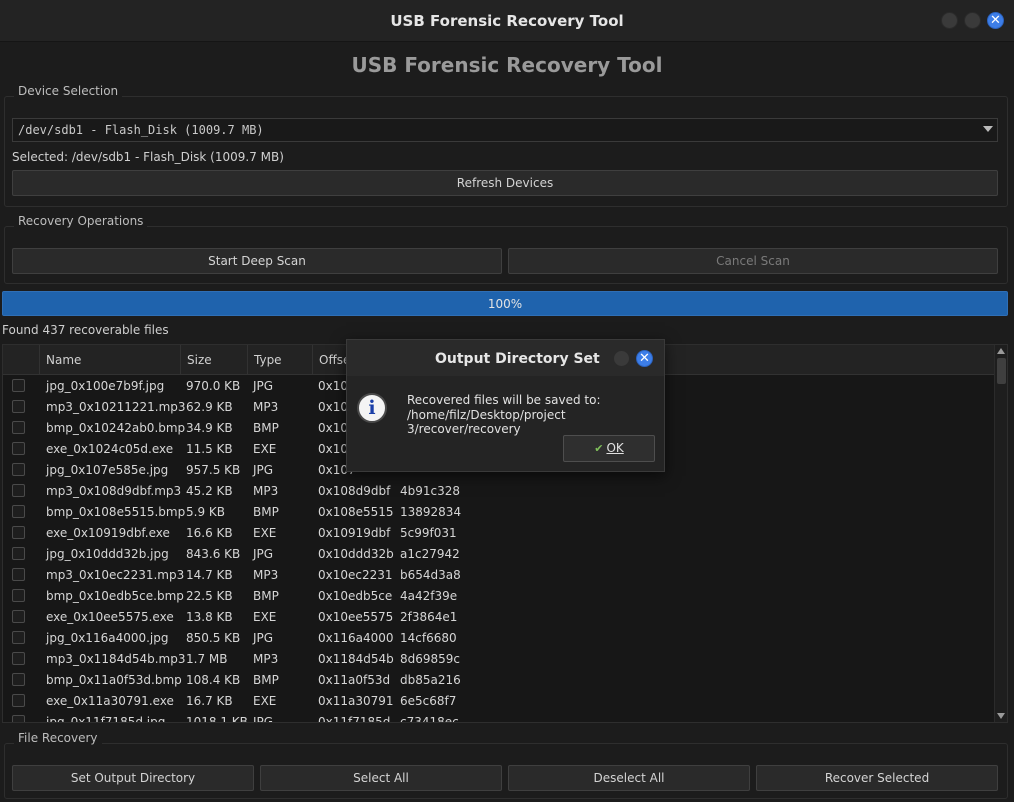  Describe the element at coordinates (116, 659) in the screenshot. I see `cell-name: mp3_0x1184d54b.mp3` at that location.